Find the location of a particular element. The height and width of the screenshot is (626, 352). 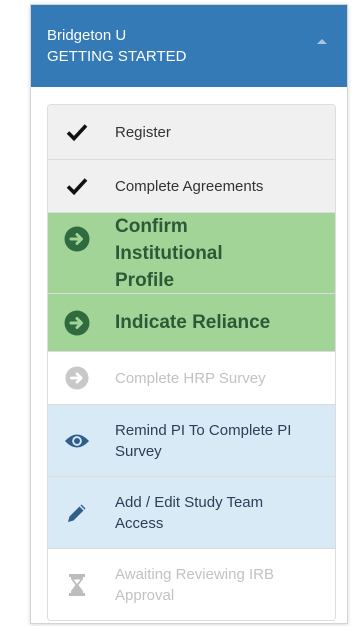

step-indicate-reliance: Indicate Reliance is located at coordinates (191, 322).